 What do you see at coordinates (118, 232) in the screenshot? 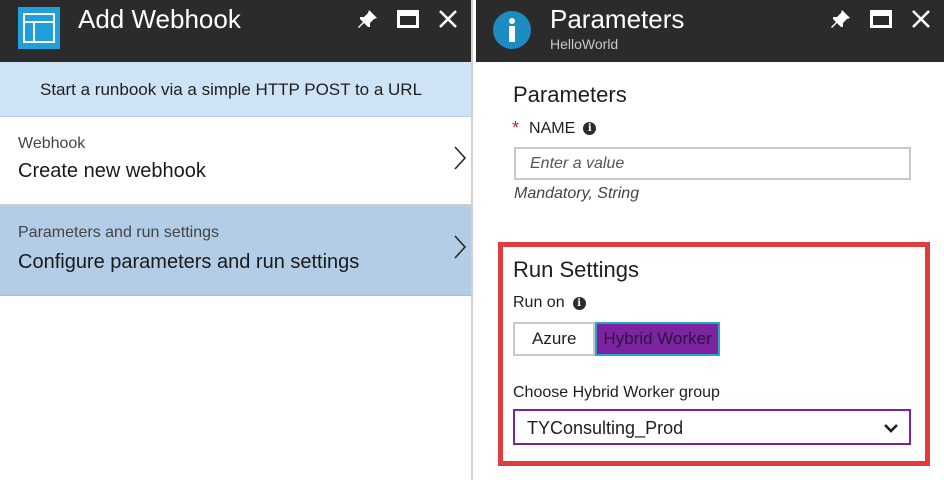
I see `nav-item-sublabel: Parameters and run settings` at bounding box center [118, 232].